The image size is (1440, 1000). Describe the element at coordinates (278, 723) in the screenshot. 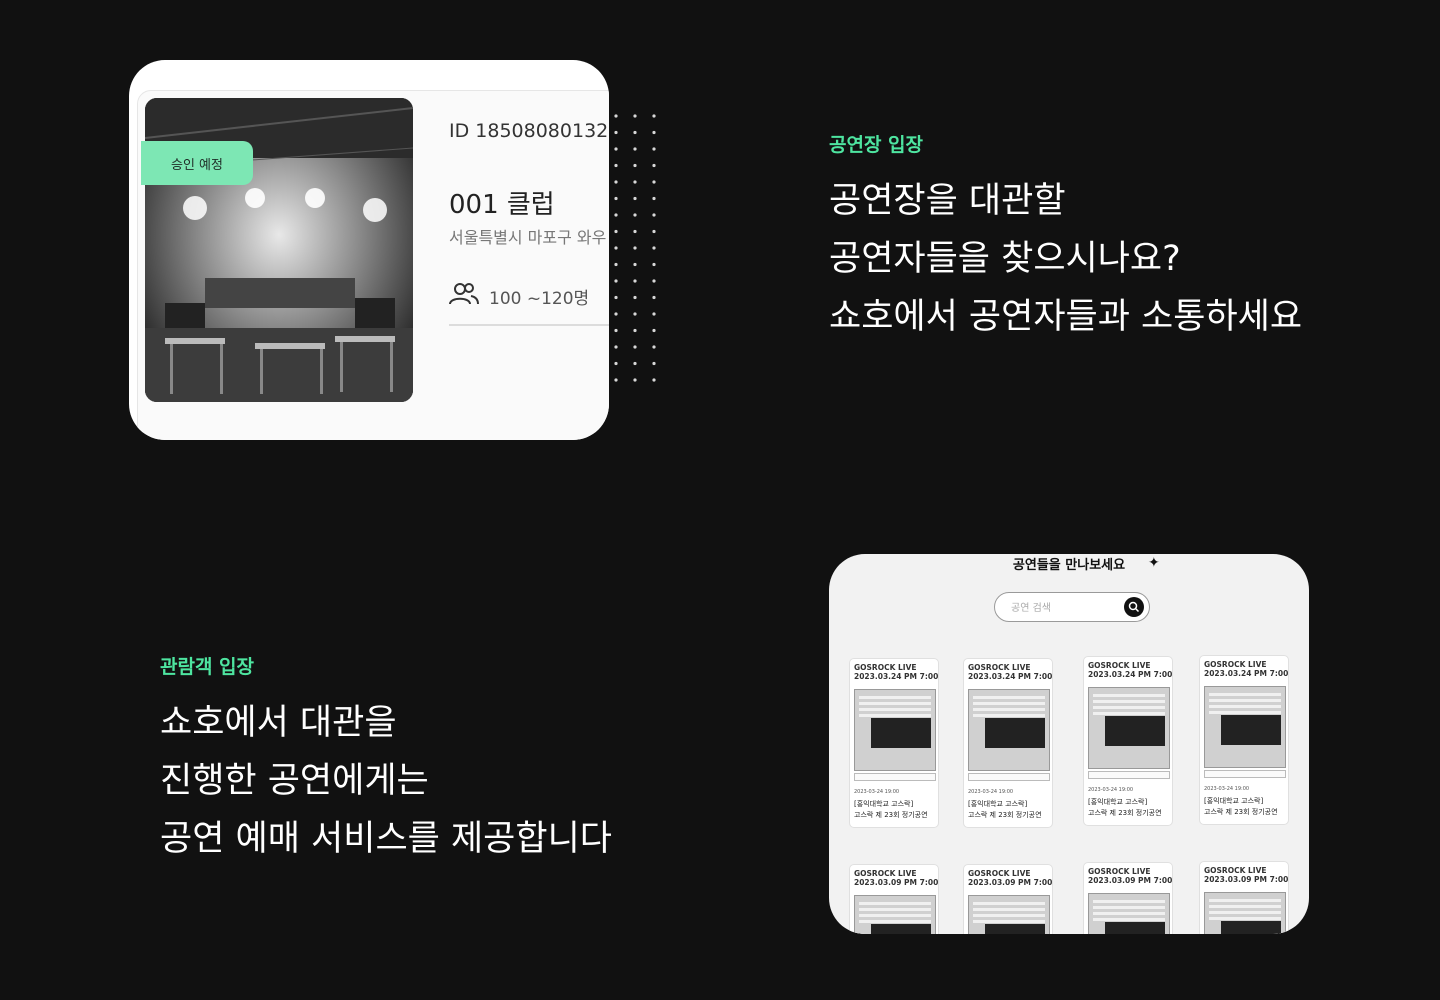

I see `headline-line: 쇼호에서 대관을` at that location.